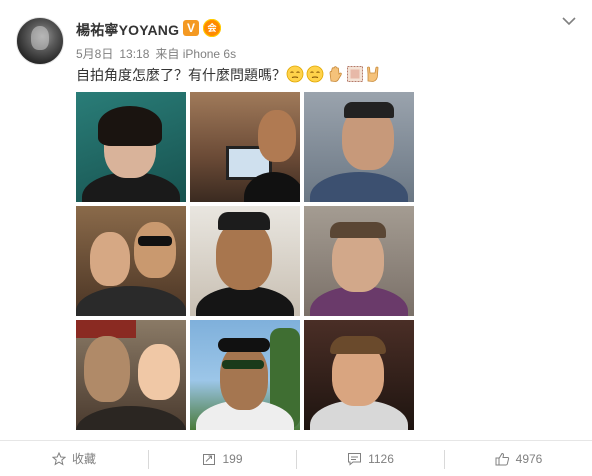 The image size is (592, 476). Describe the element at coordinates (58, 458) in the screenshot. I see `star-icon` at that location.